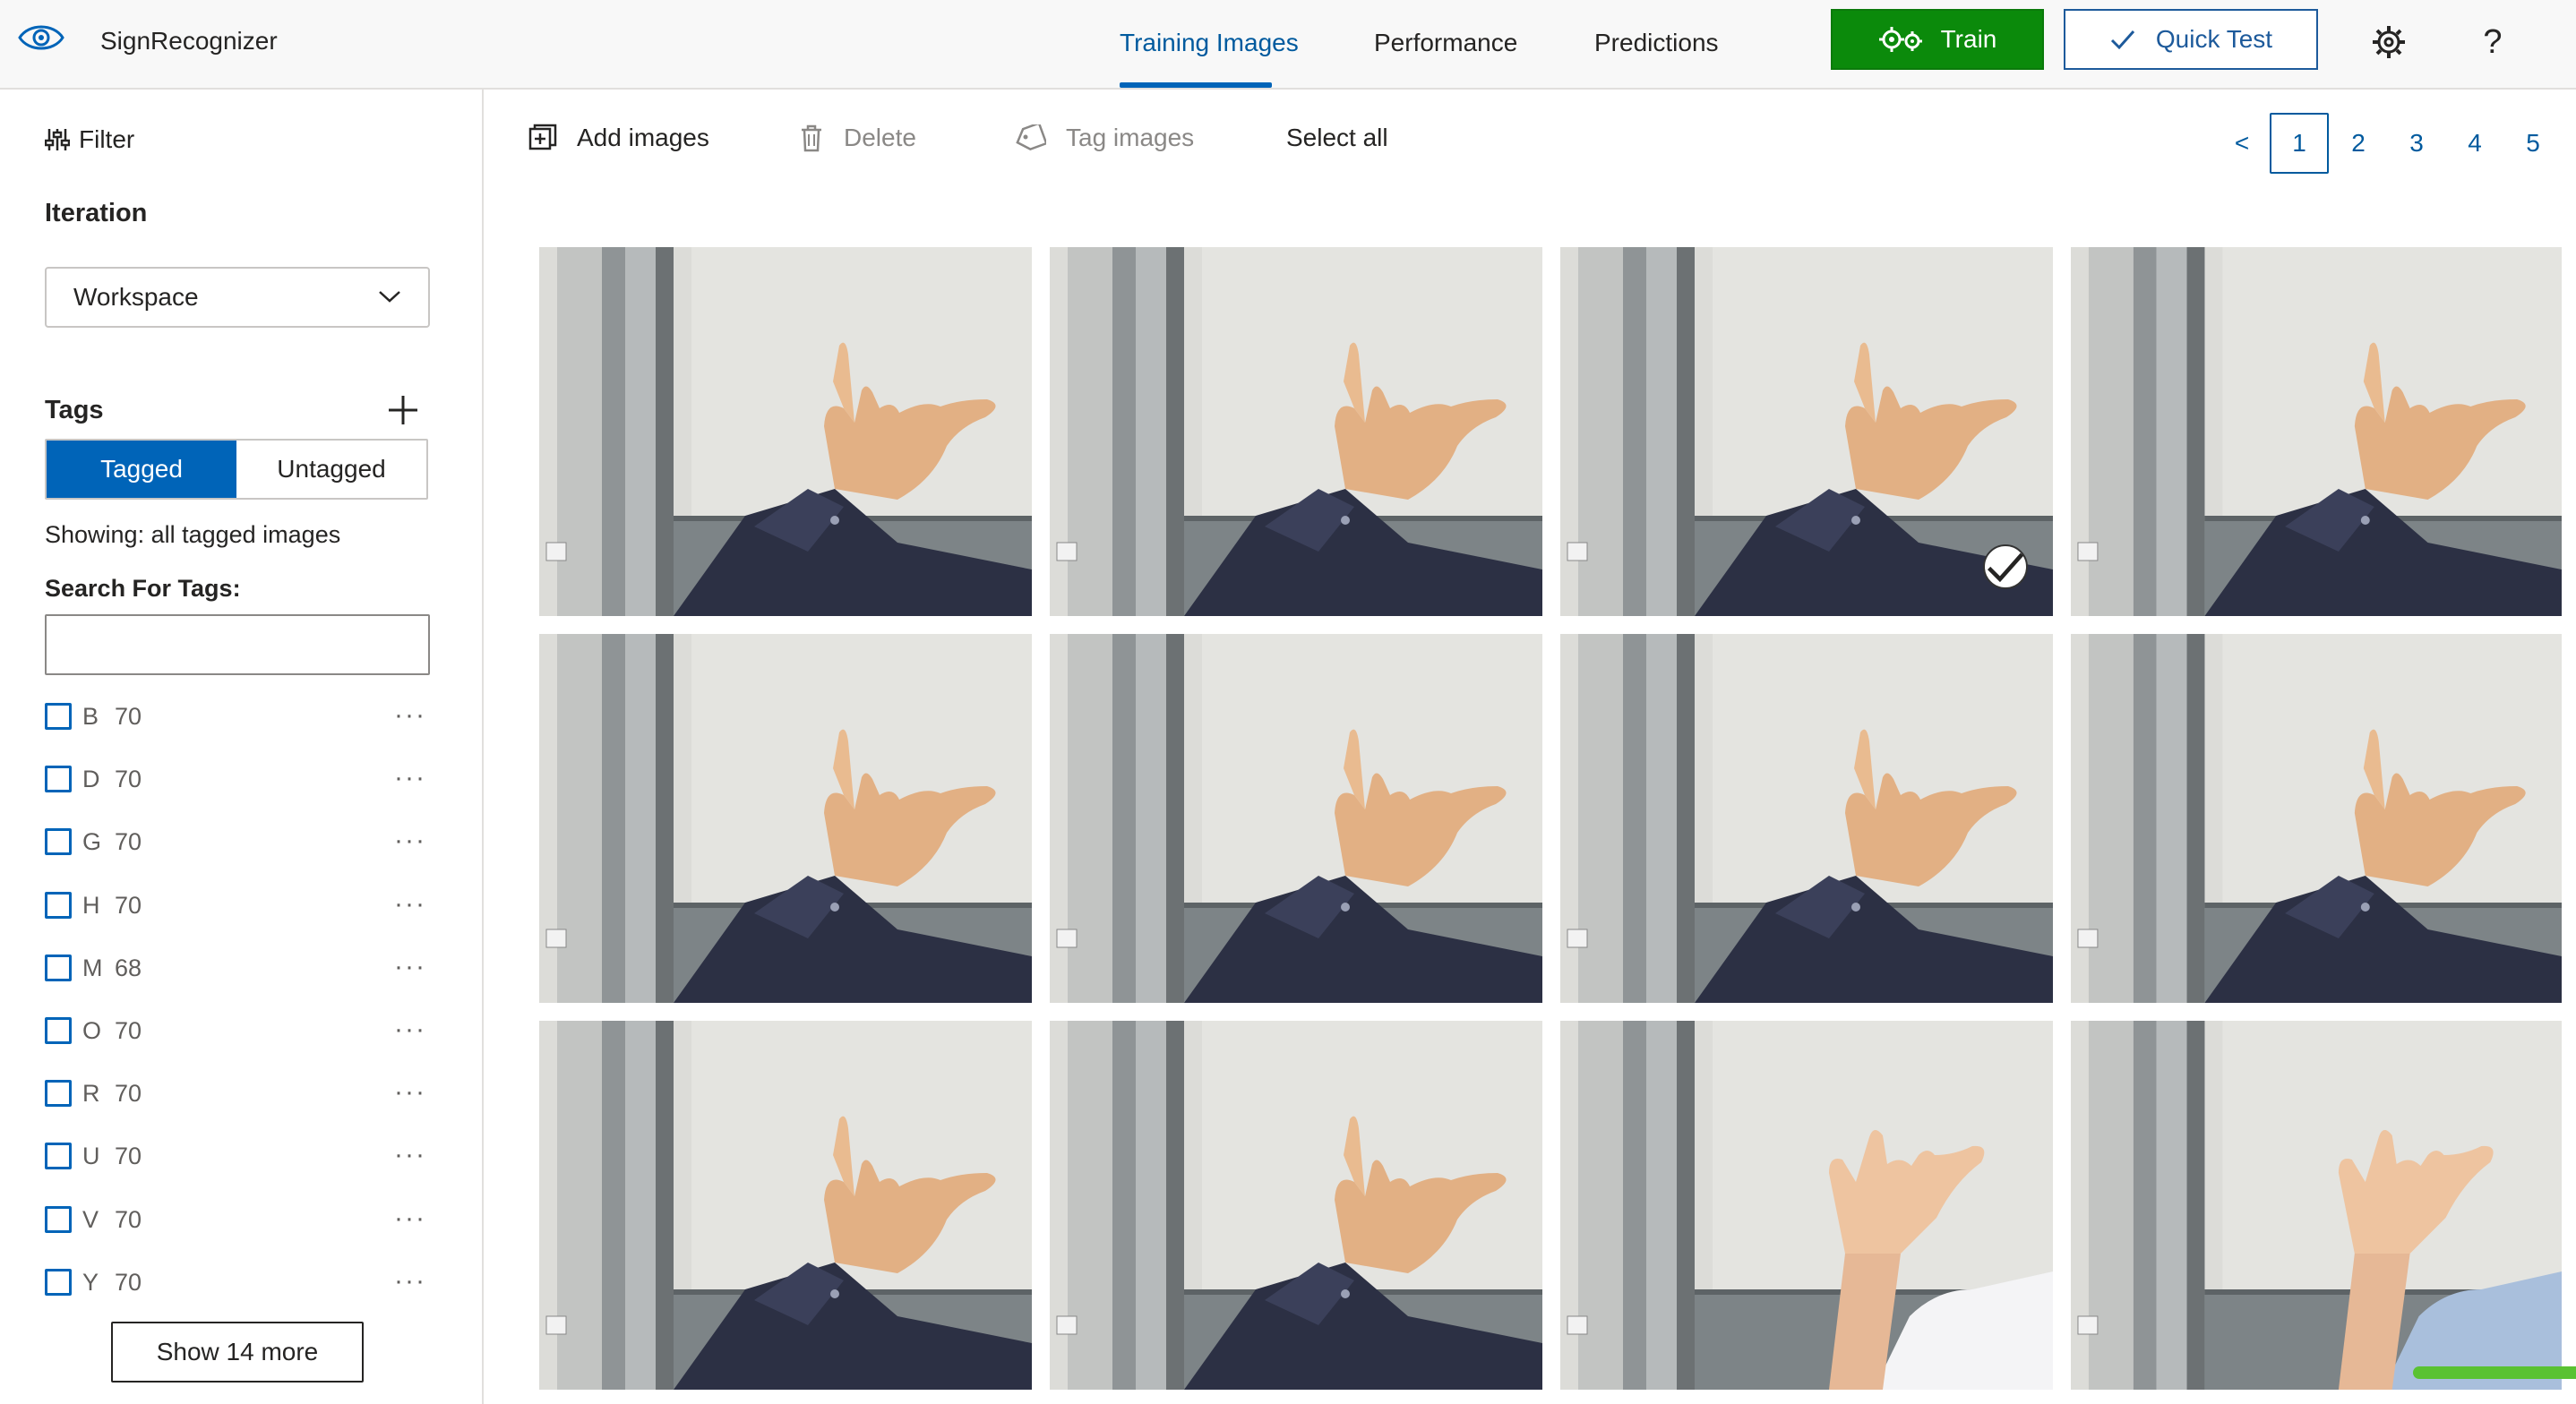 The height and width of the screenshot is (1404, 2576). What do you see at coordinates (1337, 138) in the screenshot?
I see `select-all-button: Select all` at bounding box center [1337, 138].